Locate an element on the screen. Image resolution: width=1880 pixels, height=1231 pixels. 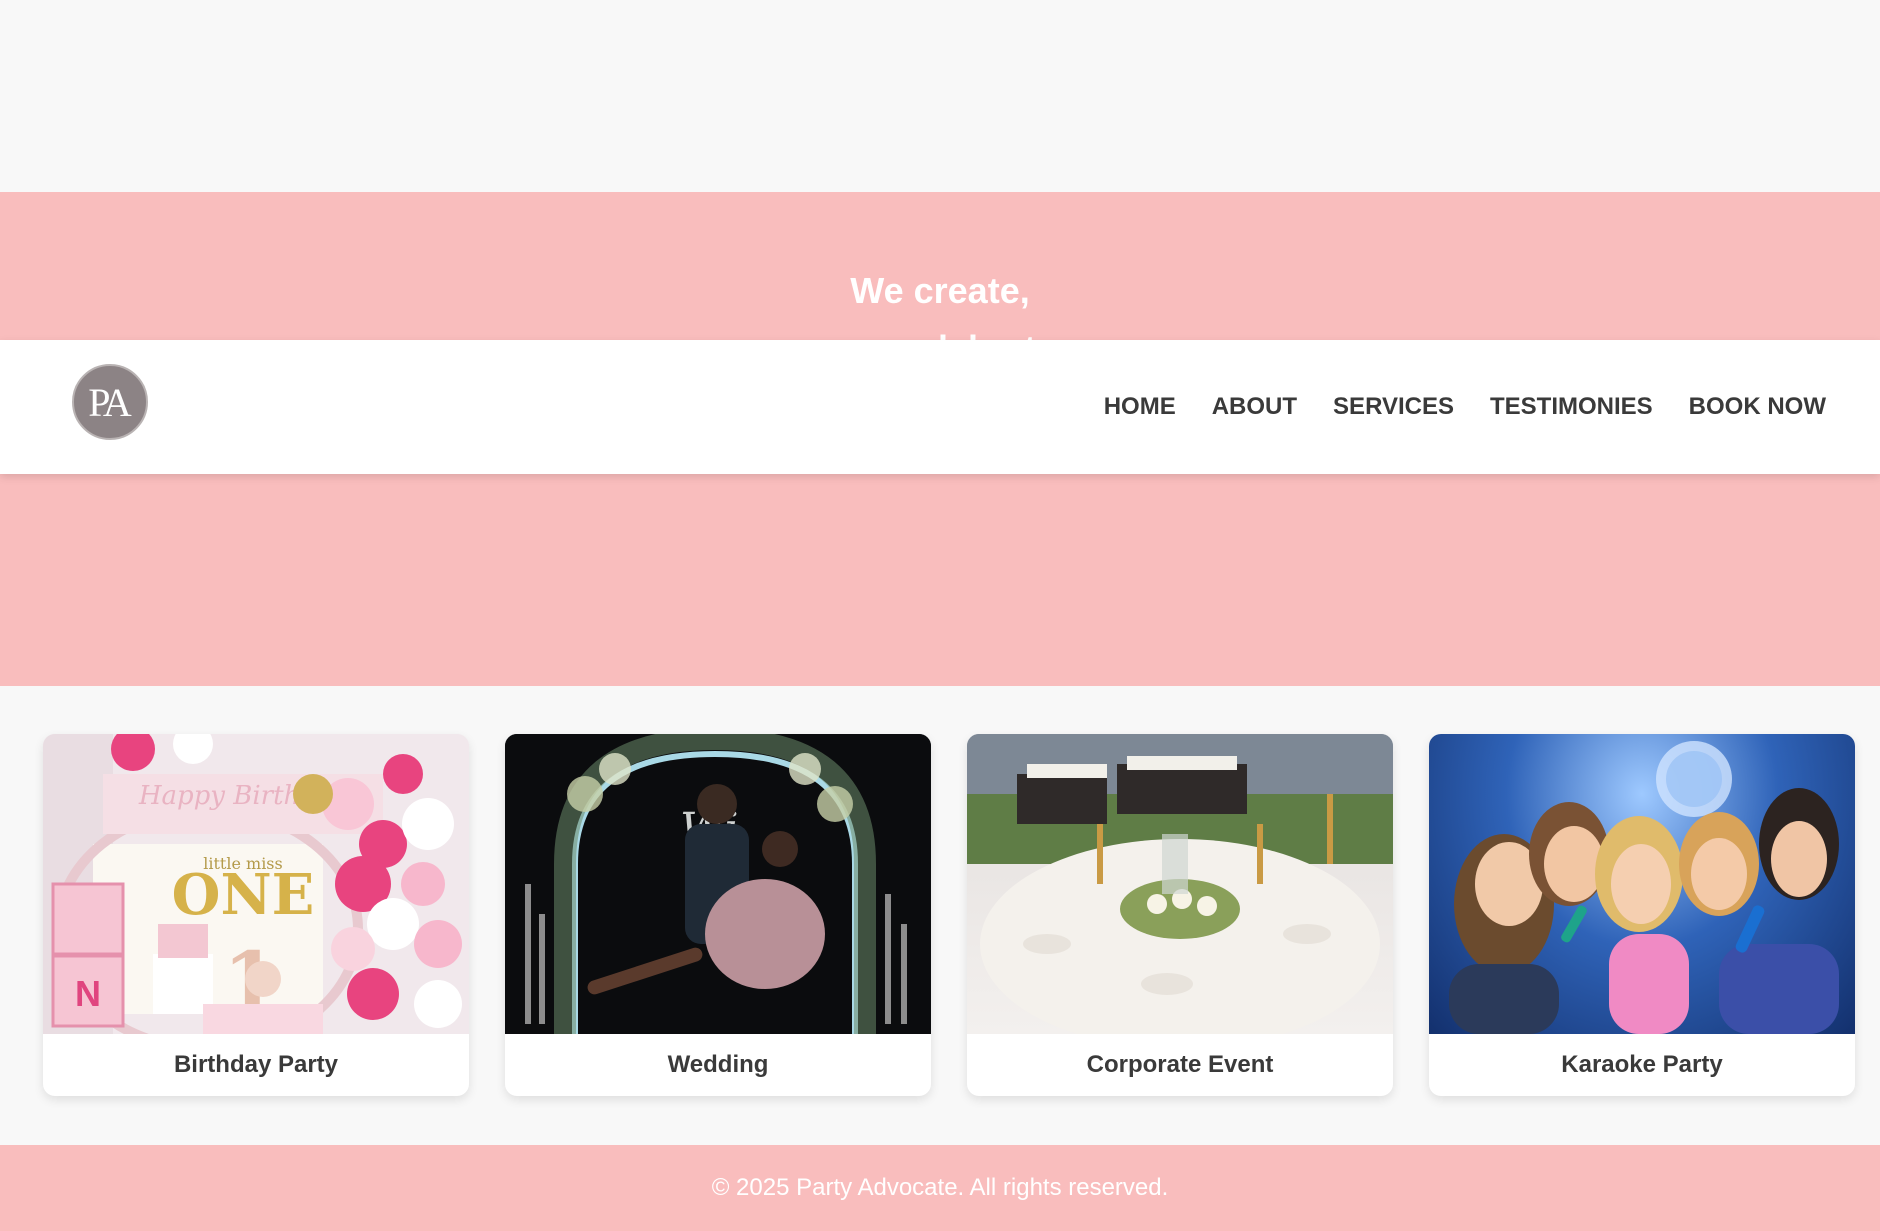
birthday-illustration: Happy Birthday little miss ONE N is located at coordinates (256, 884).